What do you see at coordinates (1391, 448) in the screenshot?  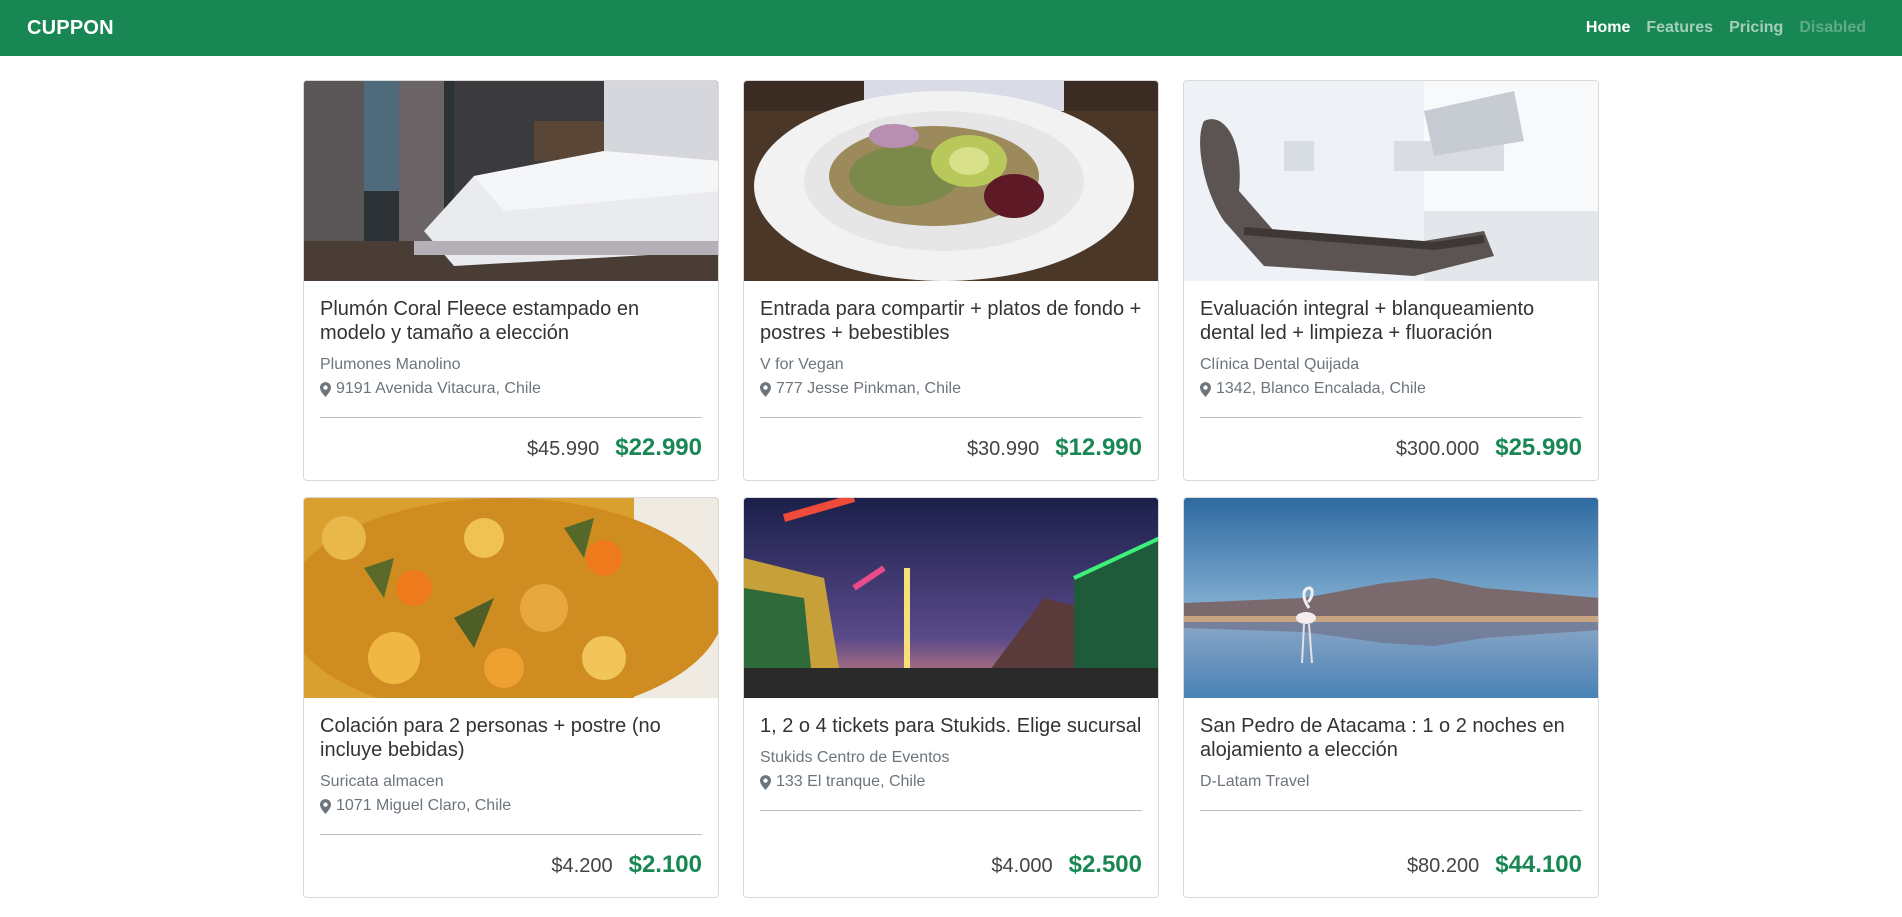 I see `price-row: $300.000 $25.990` at bounding box center [1391, 448].